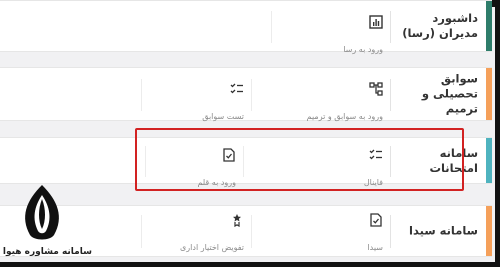 The width and height of the screenshot is (500, 267). What do you see at coordinates (47, 252) in the screenshot?
I see `logo-caption: سامانه مشاوره هیوا` at bounding box center [47, 252].